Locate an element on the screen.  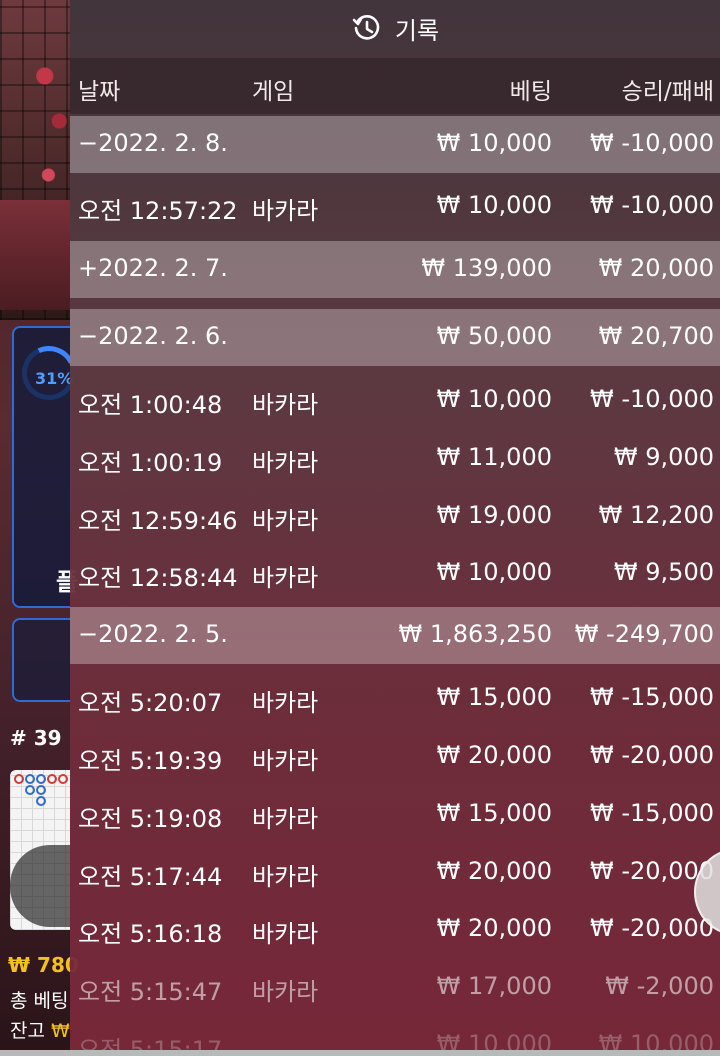
row-result: ₩ -2,000 is located at coordinates (659, 986).